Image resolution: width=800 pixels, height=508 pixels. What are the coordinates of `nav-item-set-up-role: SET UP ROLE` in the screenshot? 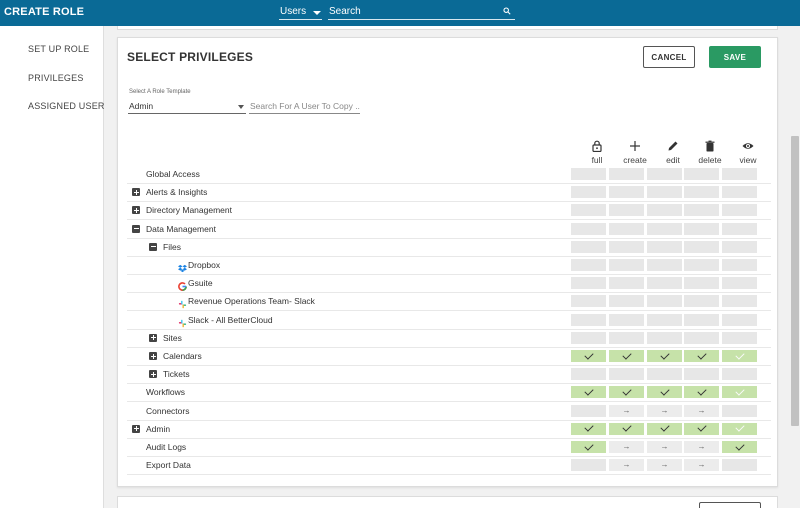 It's located at (66, 49).